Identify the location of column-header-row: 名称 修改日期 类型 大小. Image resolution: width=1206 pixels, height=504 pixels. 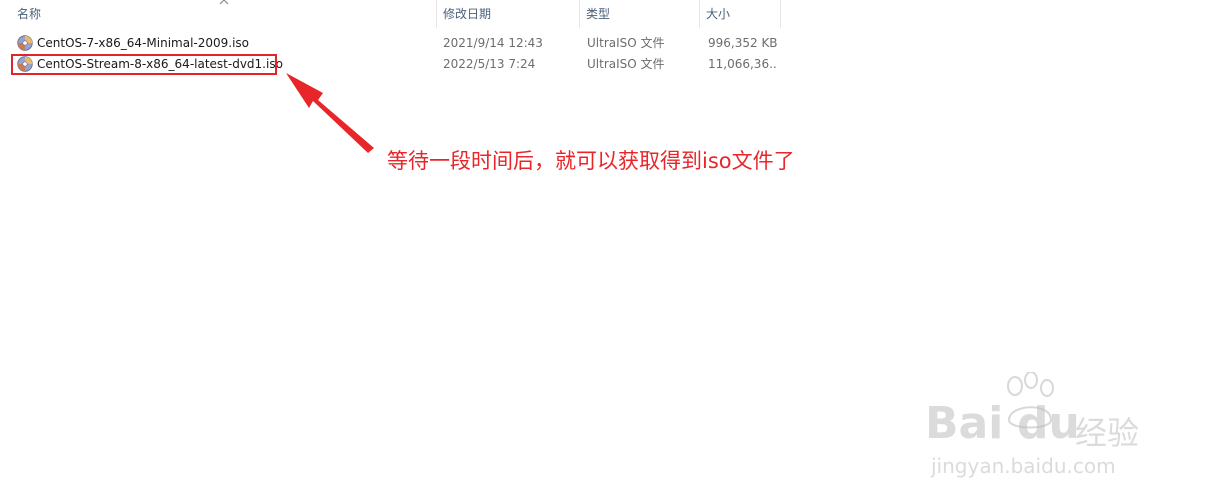
(390, 14).